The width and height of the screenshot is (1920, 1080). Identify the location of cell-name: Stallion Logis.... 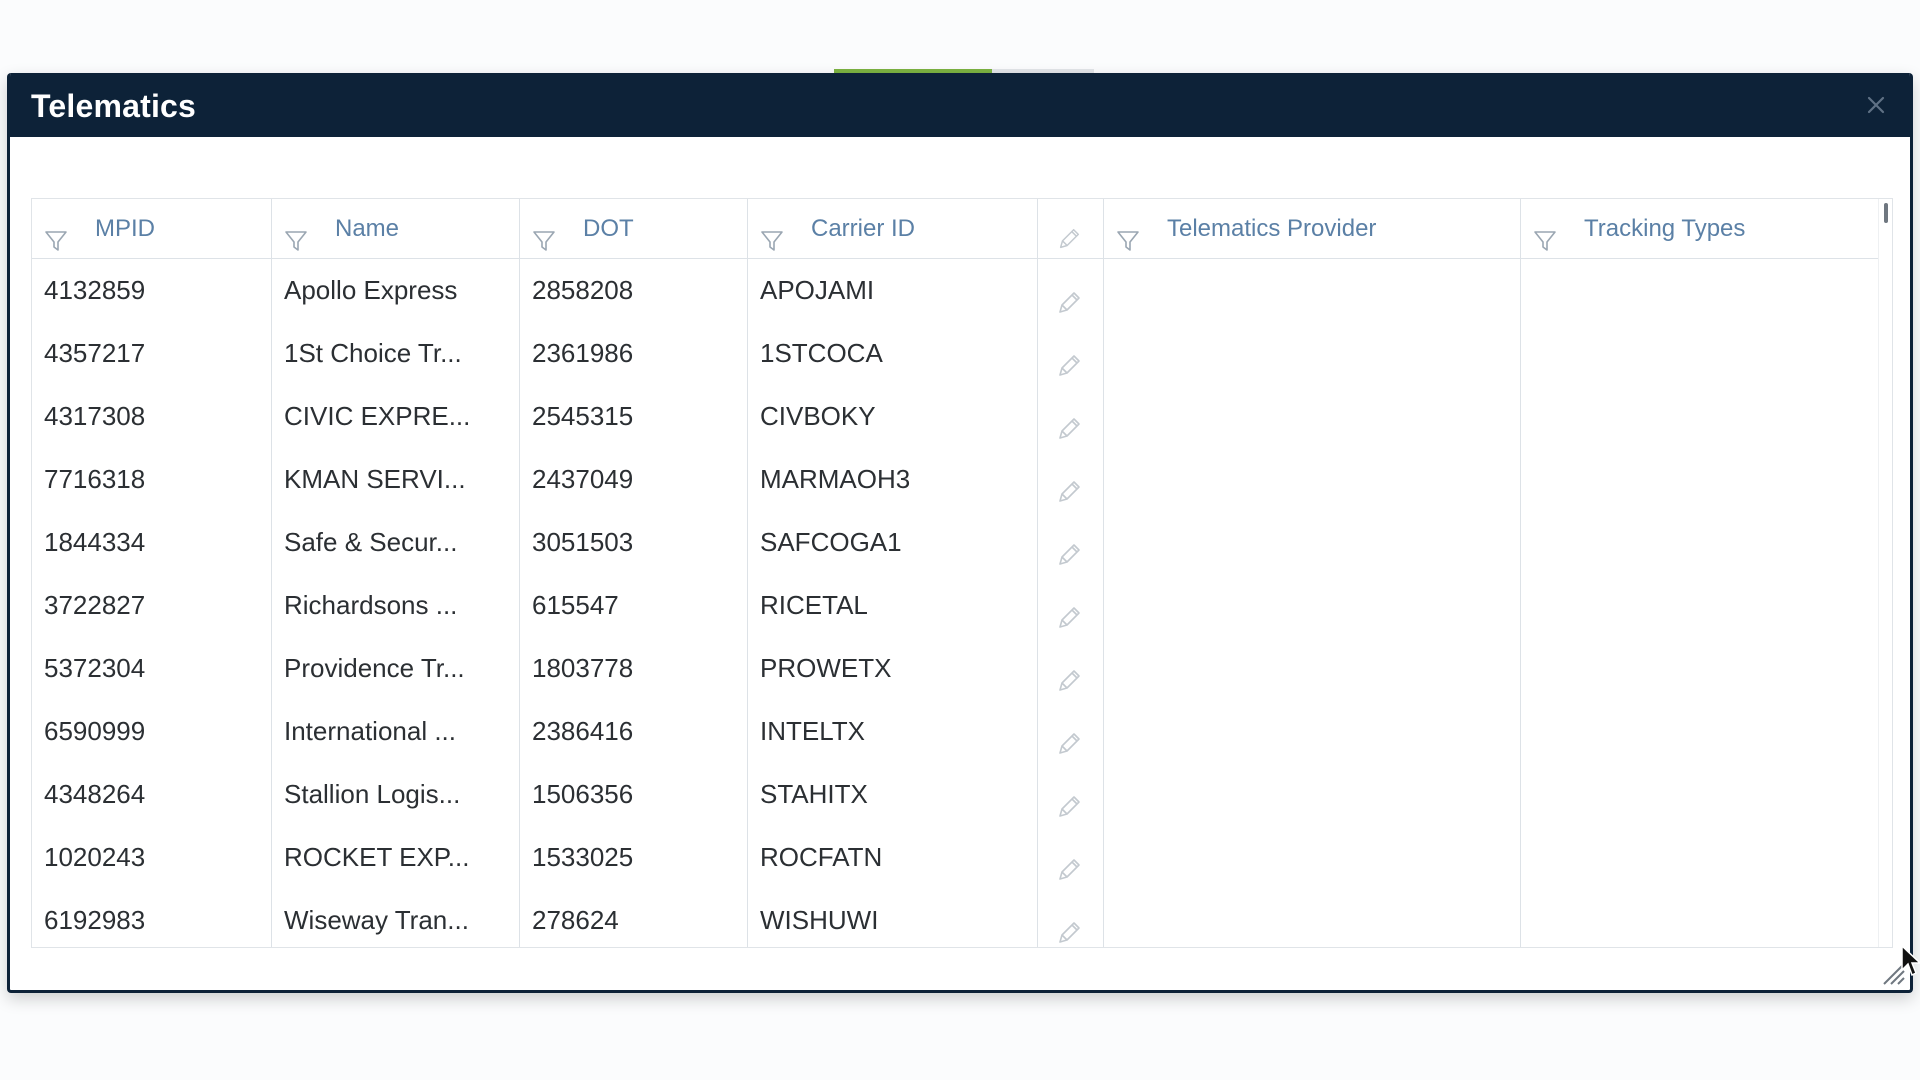
(372, 794).